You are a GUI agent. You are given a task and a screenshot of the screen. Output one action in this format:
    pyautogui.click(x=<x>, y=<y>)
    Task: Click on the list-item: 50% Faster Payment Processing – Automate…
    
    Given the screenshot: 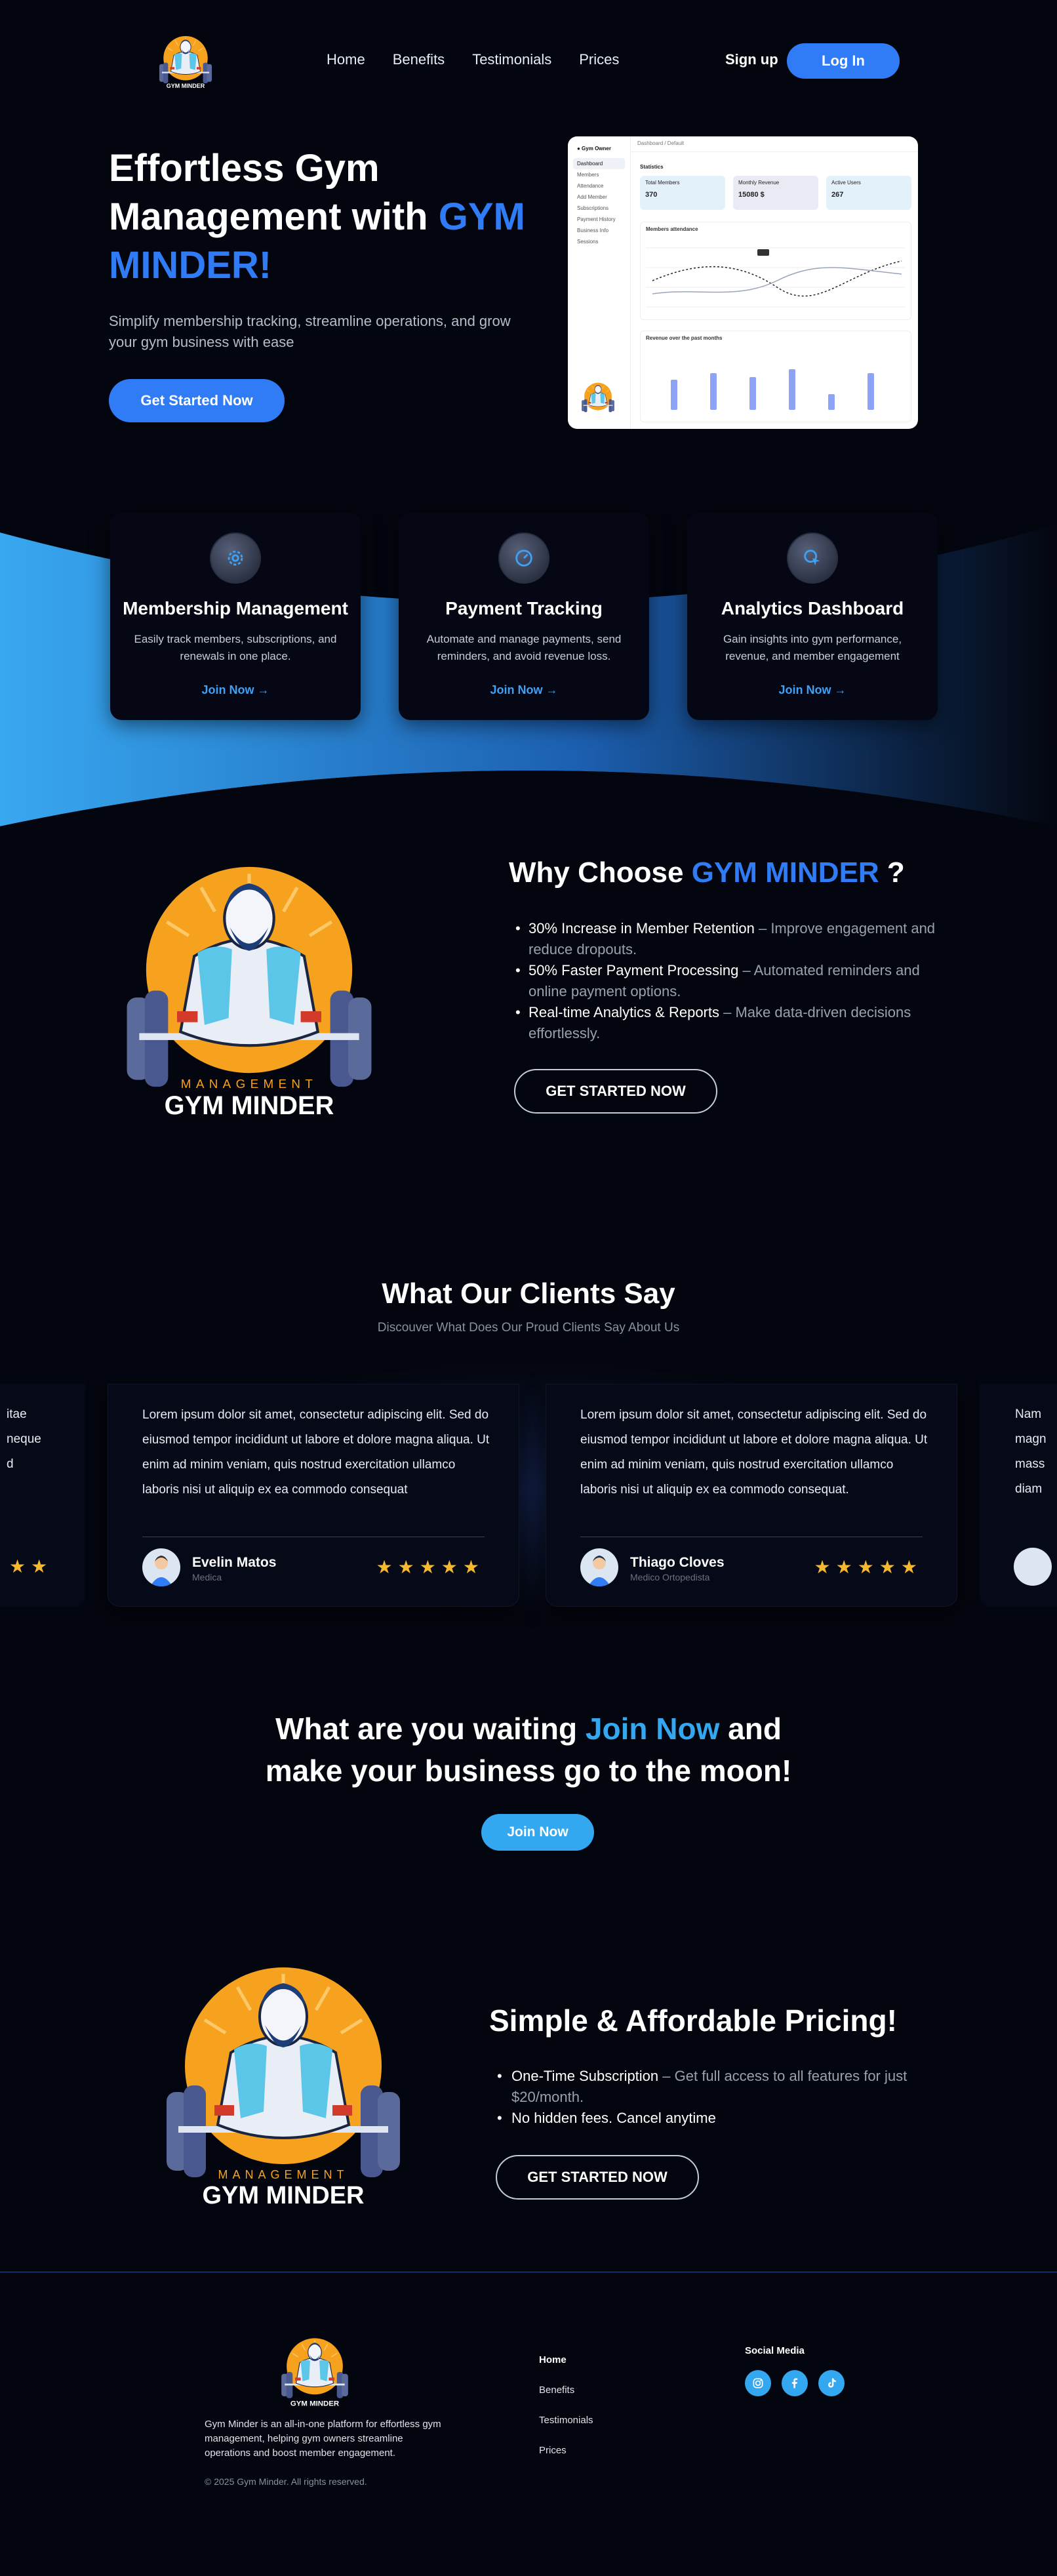 What is the action you would take?
    pyautogui.click(x=727, y=981)
    